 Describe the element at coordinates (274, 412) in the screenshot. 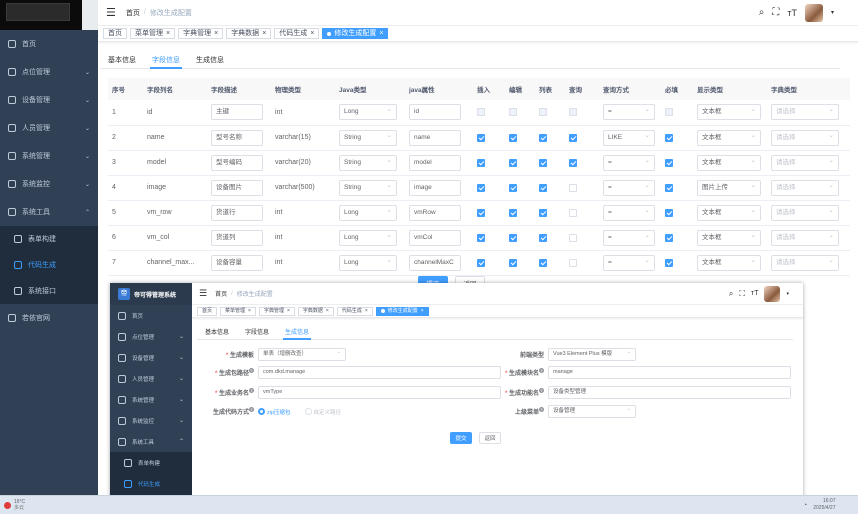

I see `mode-zip-radio: zip压缩包` at that location.